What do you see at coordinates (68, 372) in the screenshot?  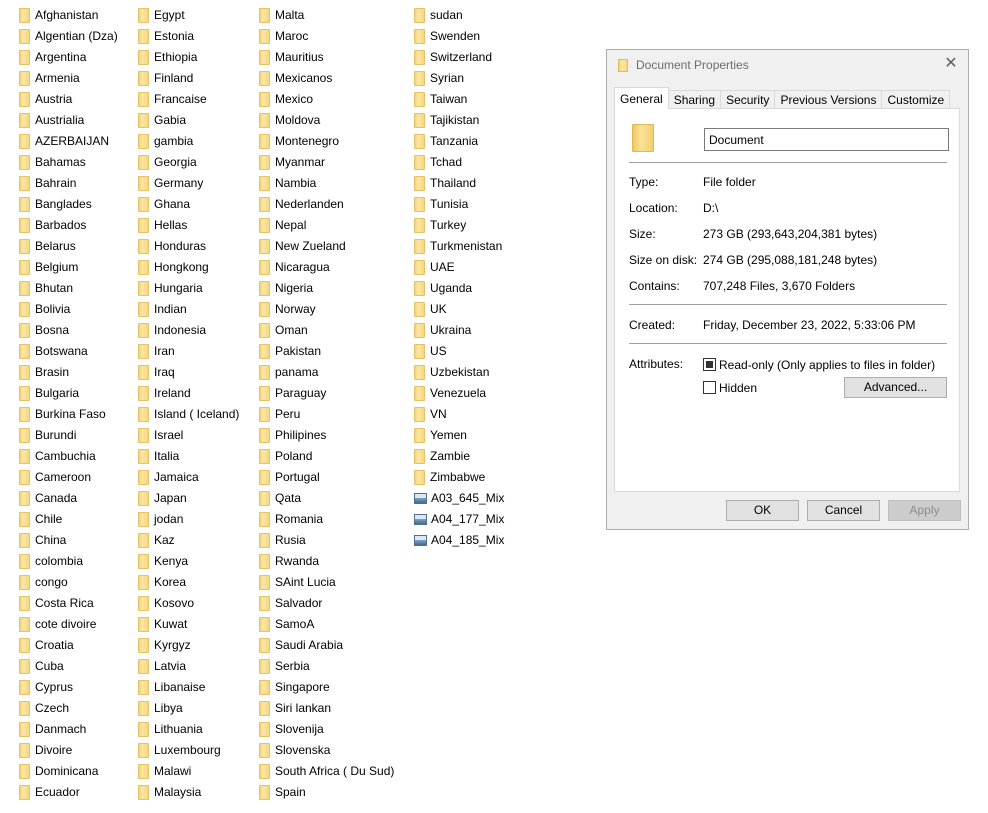 I see `folder-item: Brasin` at bounding box center [68, 372].